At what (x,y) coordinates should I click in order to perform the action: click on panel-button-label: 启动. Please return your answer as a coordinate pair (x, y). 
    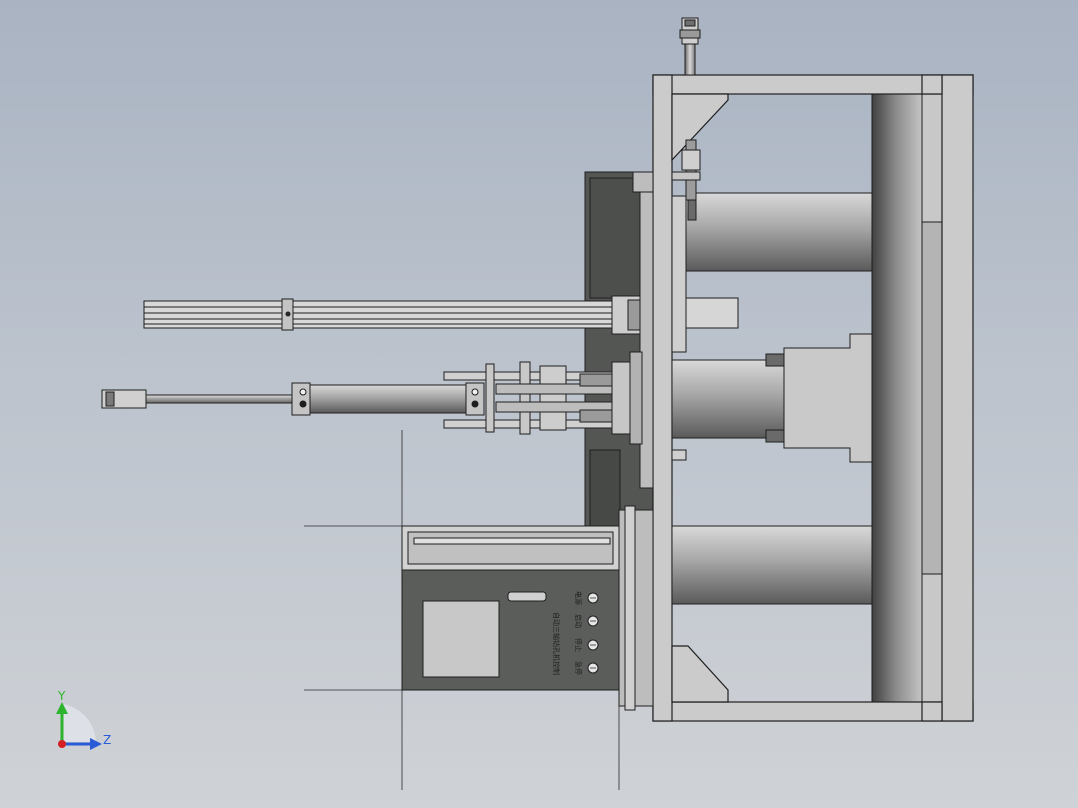
    Looking at the image, I should click on (578, 621).